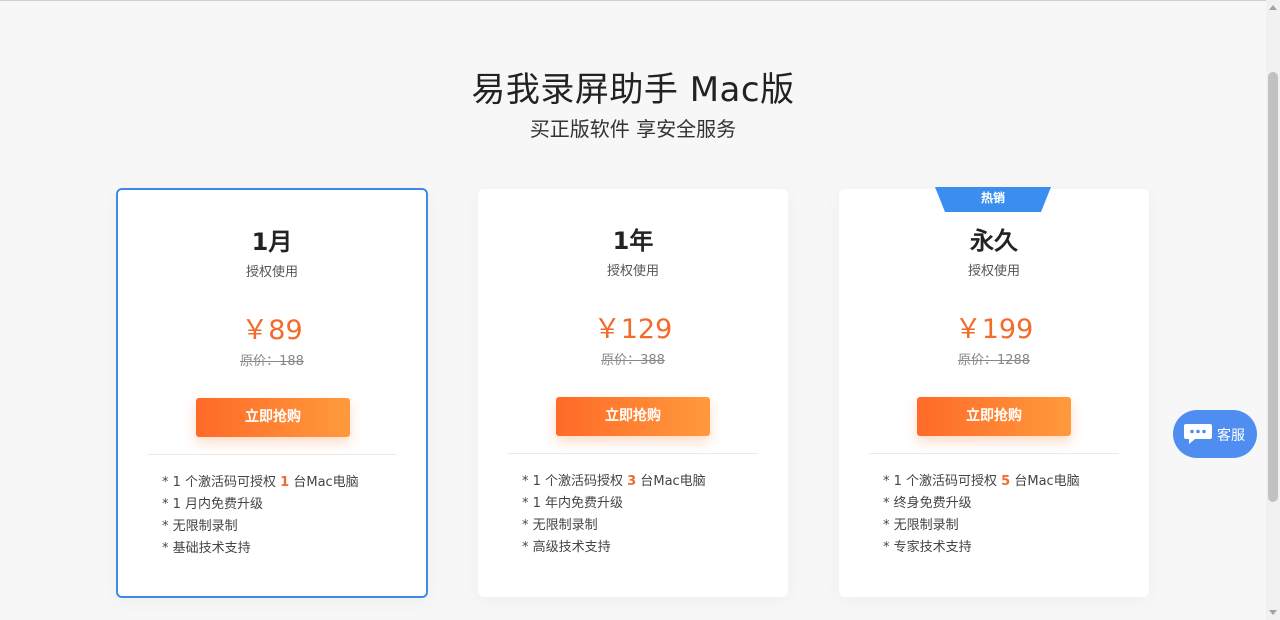  Describe the element at coordinates (1273, 7) in the screenshot. I see `scroll-up-arrow-icon` at that location.